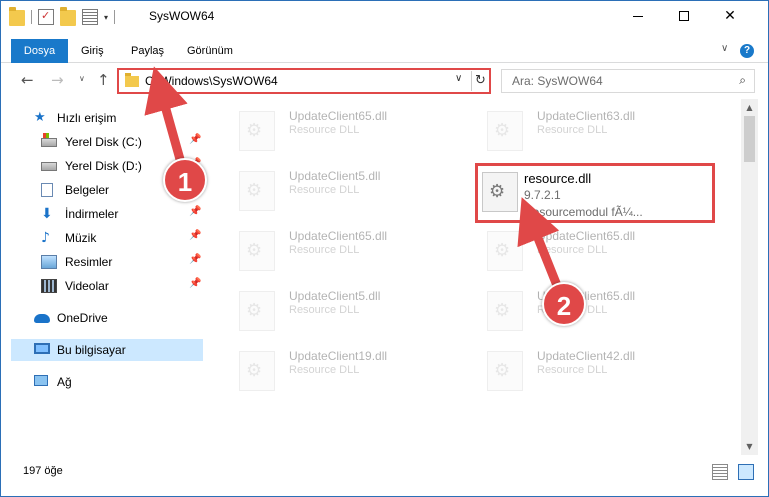  I want to click on details-view-icon, so click(720, 472).